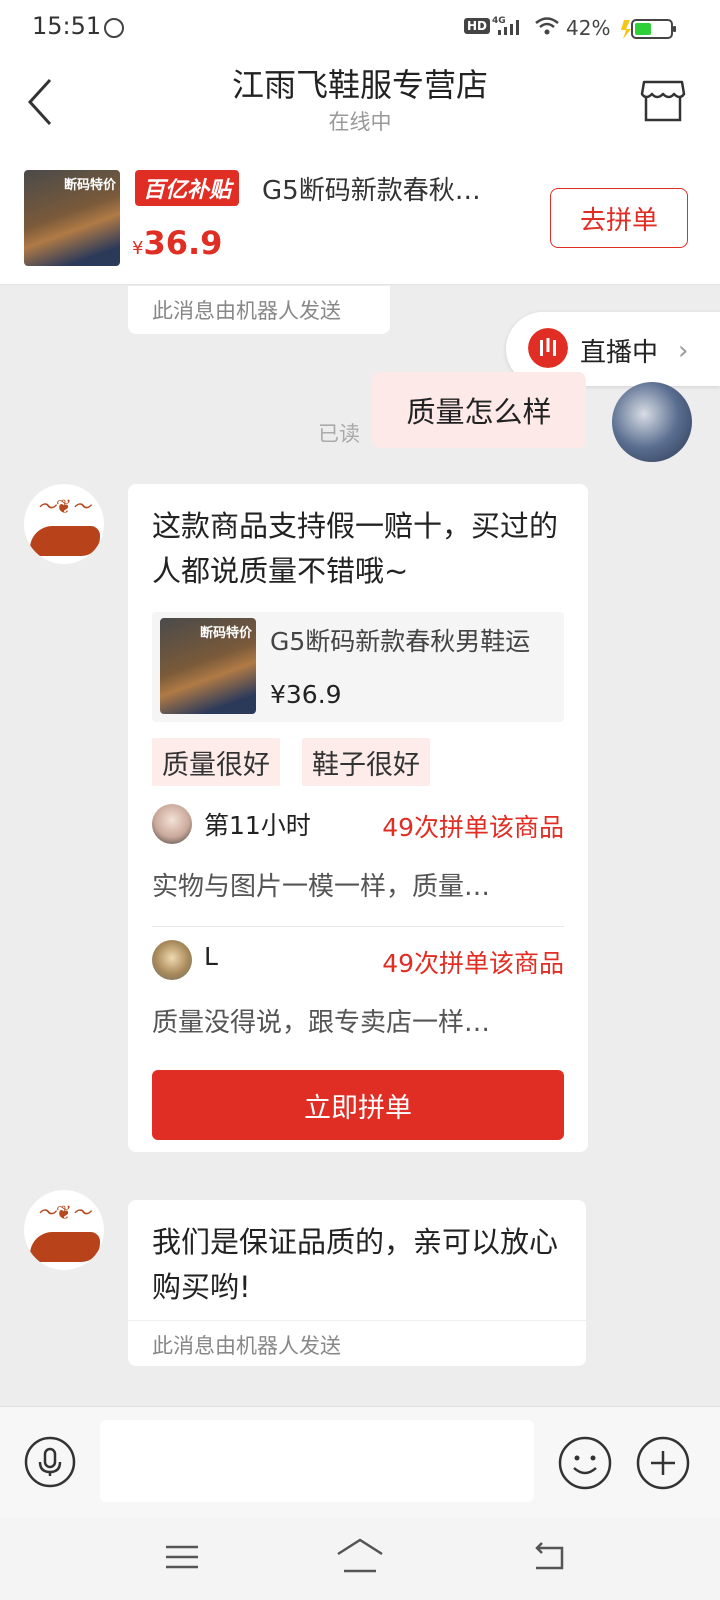  Describe the element at coordinates (652, 422) in the screenshot. I see `my-avatar` at that location.